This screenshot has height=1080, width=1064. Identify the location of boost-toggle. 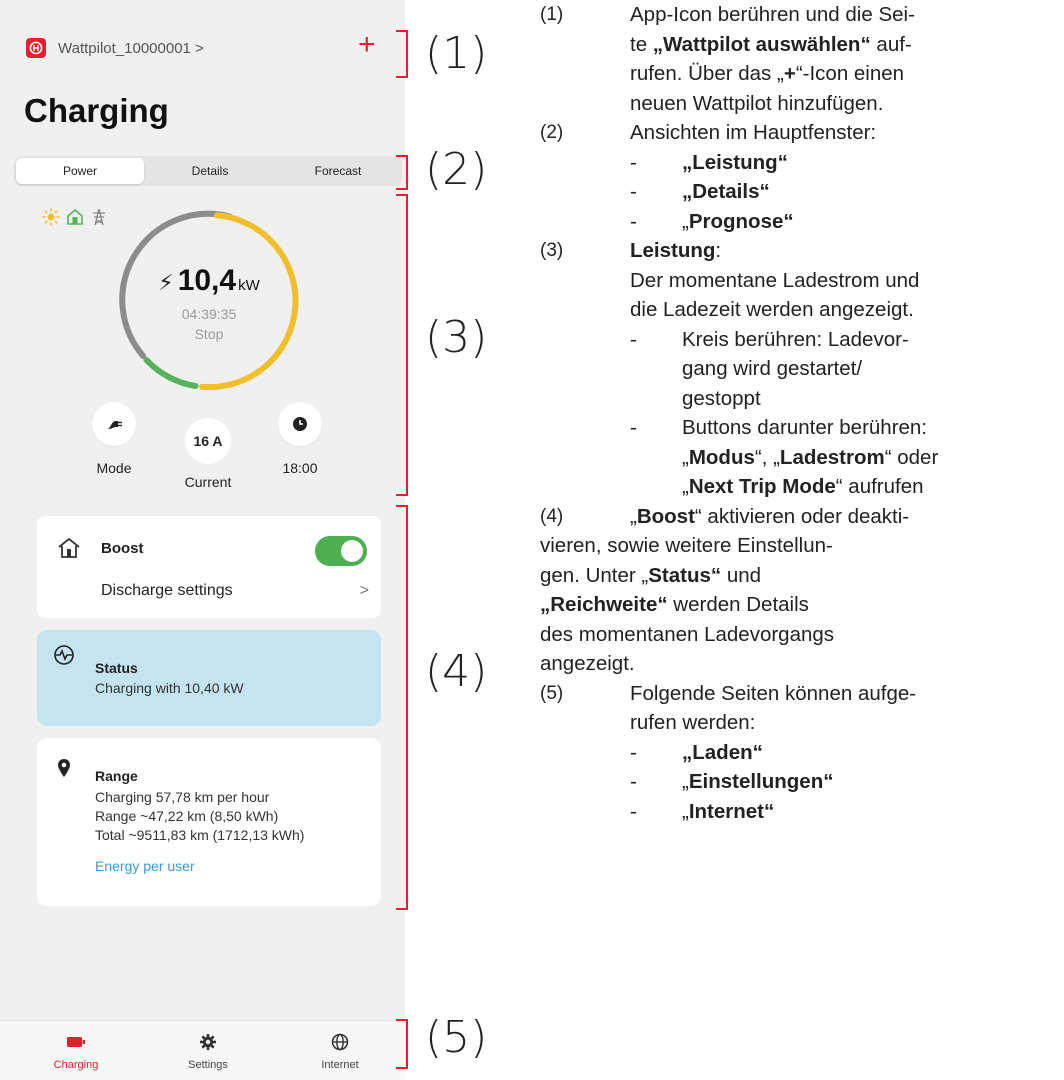
(341, 551).